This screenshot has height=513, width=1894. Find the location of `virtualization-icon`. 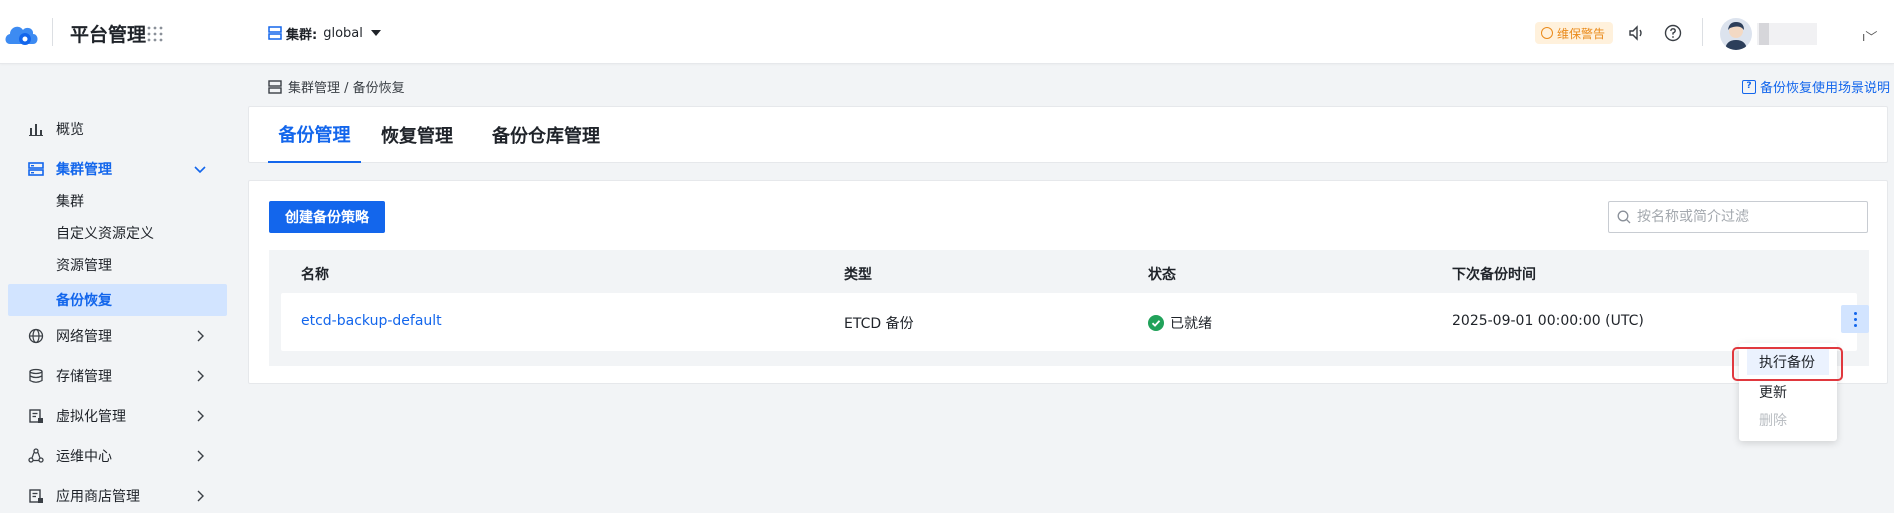

virtualization-icon is located at coordinates (36, 416).